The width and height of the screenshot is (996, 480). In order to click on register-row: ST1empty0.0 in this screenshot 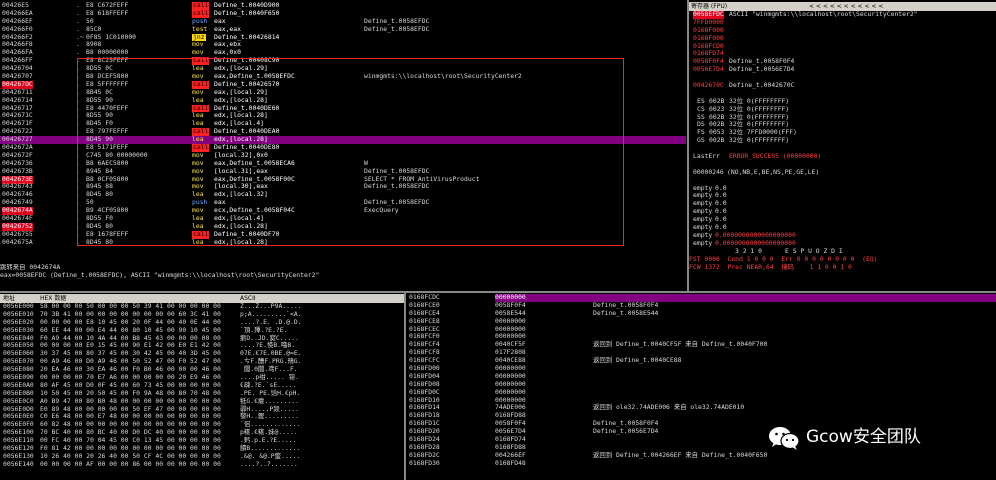, I will do `click(842, 196)`.